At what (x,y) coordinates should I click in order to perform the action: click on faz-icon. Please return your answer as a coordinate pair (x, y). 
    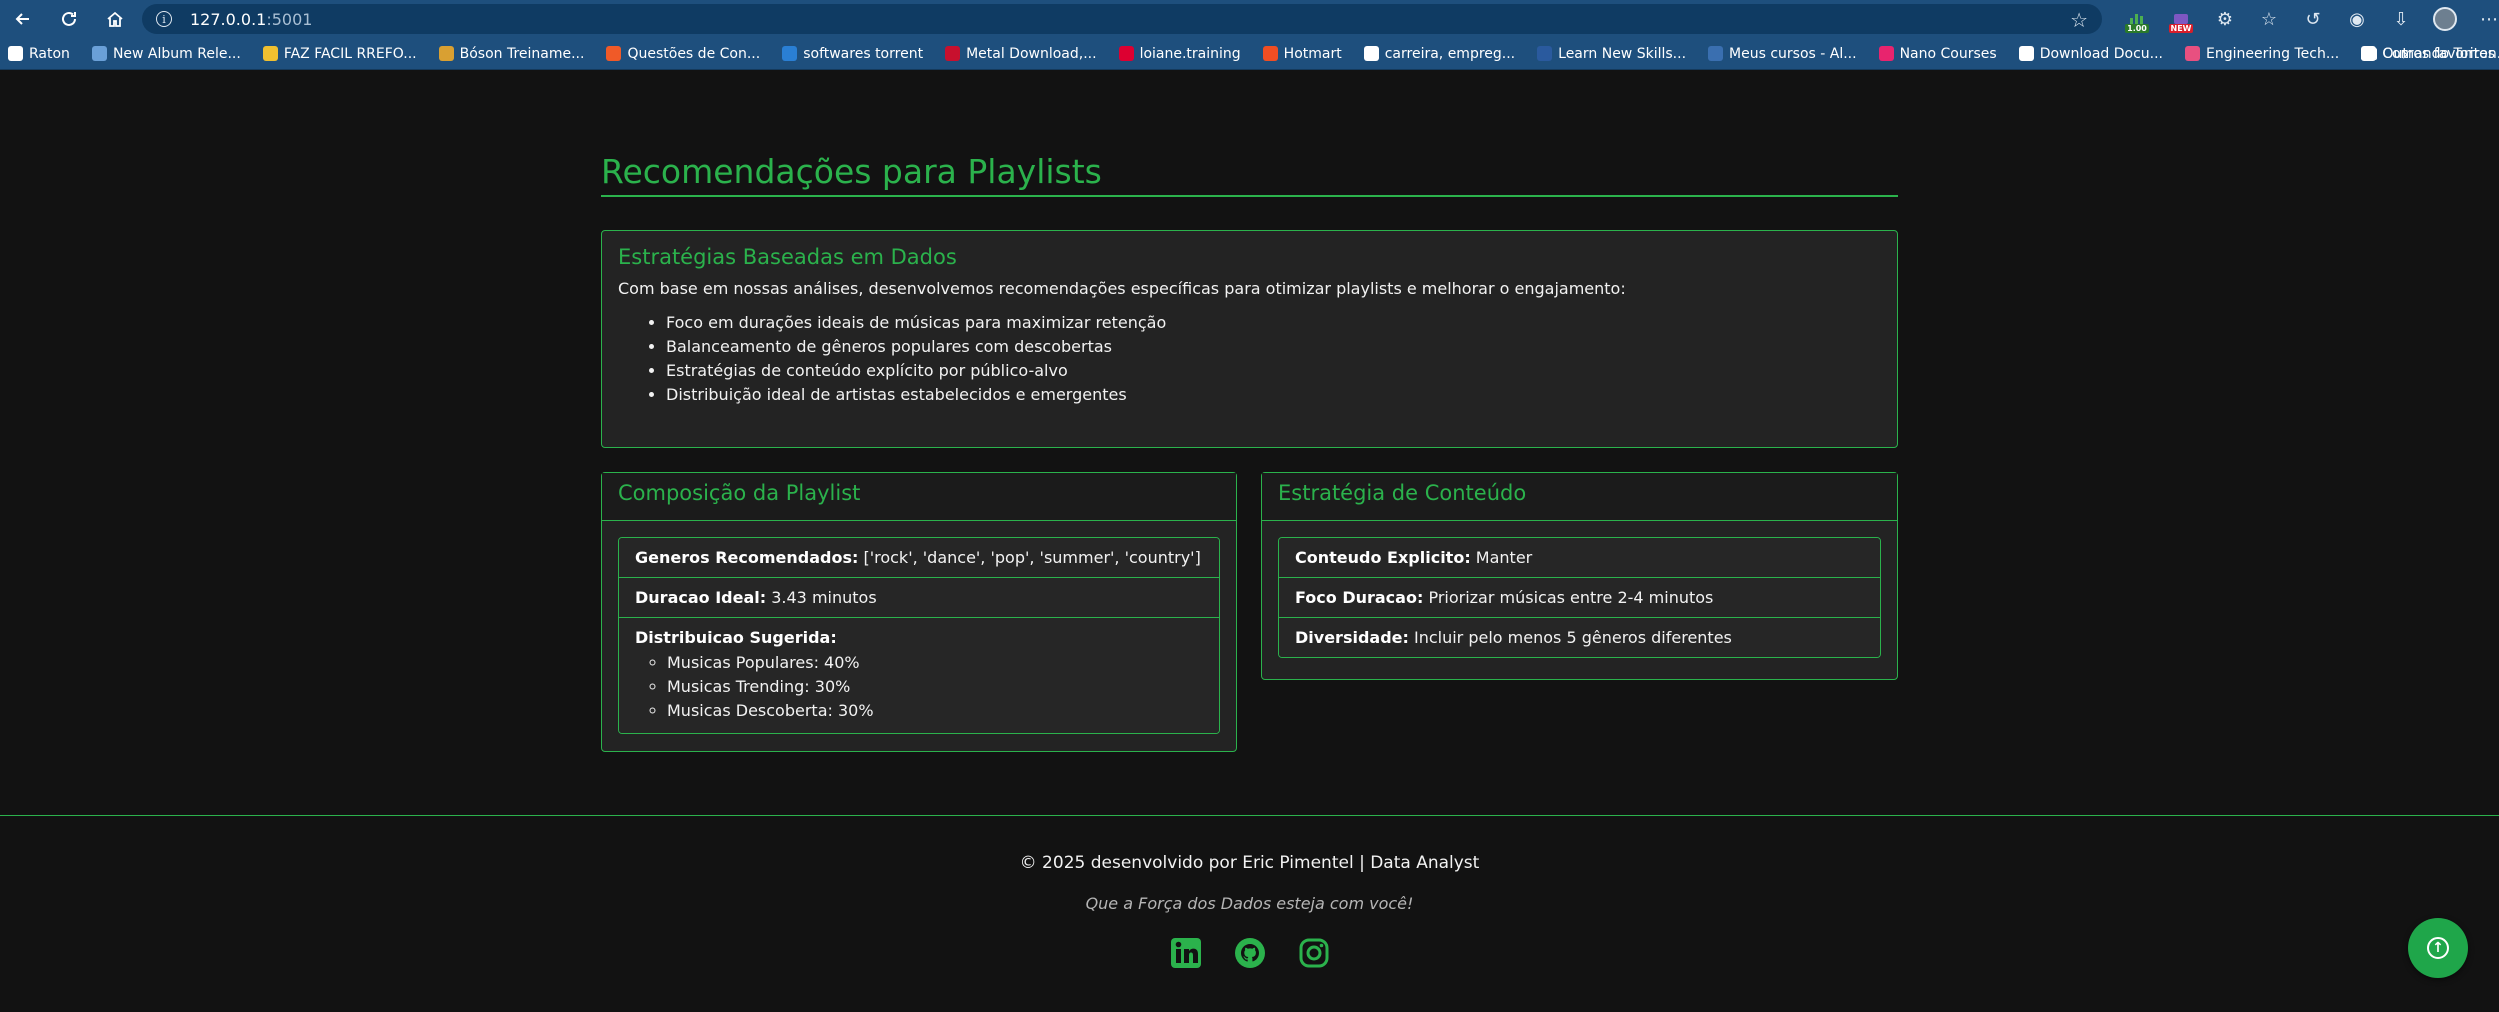
    Looking at the image, I should click on (270, 53).